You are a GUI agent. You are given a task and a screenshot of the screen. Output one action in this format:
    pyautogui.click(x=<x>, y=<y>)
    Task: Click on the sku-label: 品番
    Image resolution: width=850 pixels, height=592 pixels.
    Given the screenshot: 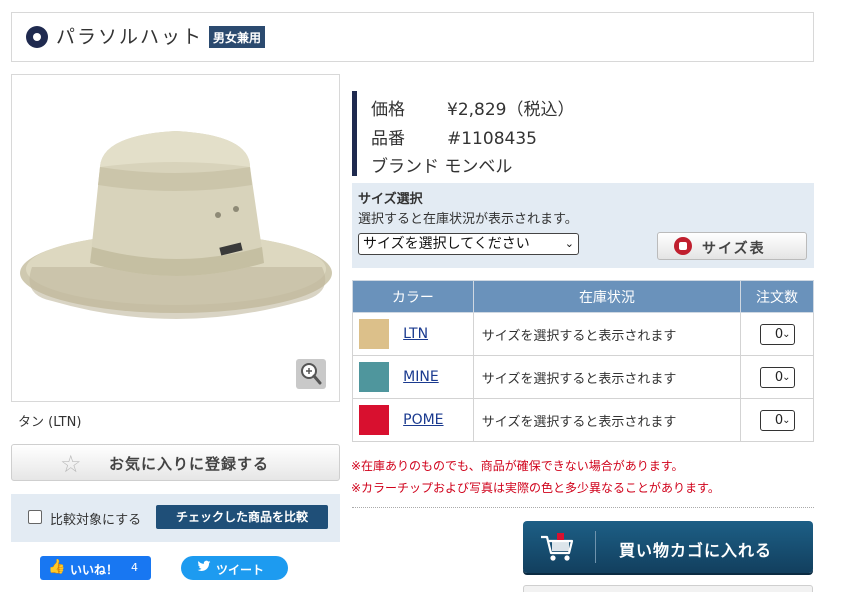 What is the action you would take?
    pyautogui.click(x=388, y=139)
    